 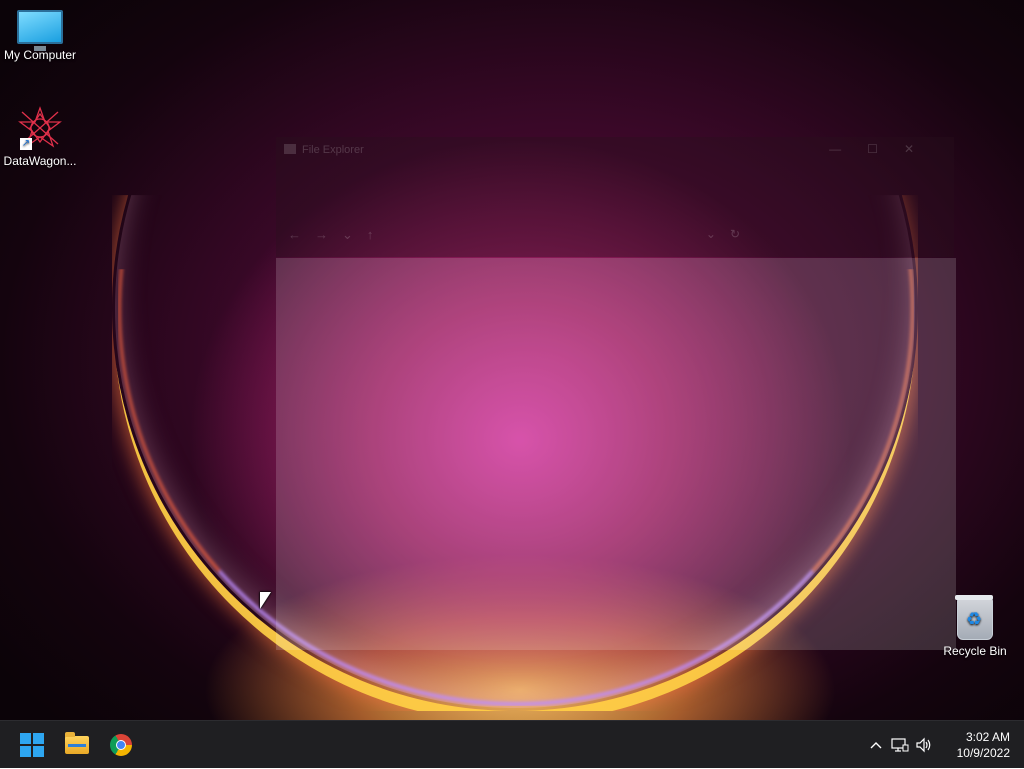 What do you see at coordinates (987, 737) in the screenshot?
I see `clock-time: 3:02 AM` at bounding box center [987, 737].